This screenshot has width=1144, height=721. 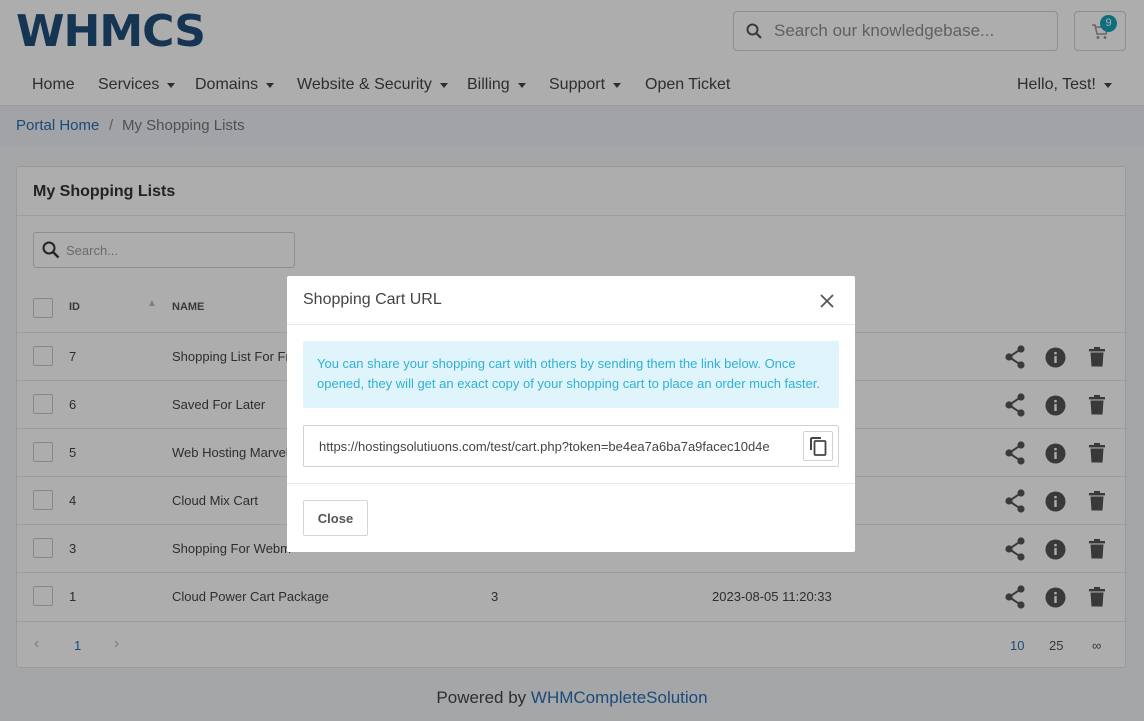 I want to click on copy-button, so click(x=818, y=446).